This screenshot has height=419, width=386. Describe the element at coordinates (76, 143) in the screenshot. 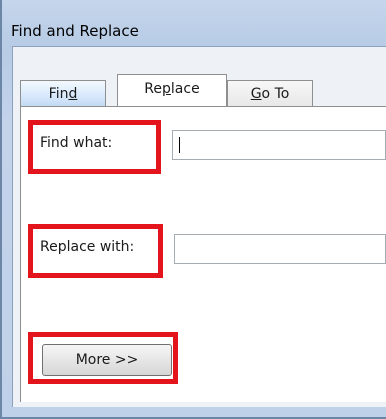

I see `find-what-label: Find what:` at that location.